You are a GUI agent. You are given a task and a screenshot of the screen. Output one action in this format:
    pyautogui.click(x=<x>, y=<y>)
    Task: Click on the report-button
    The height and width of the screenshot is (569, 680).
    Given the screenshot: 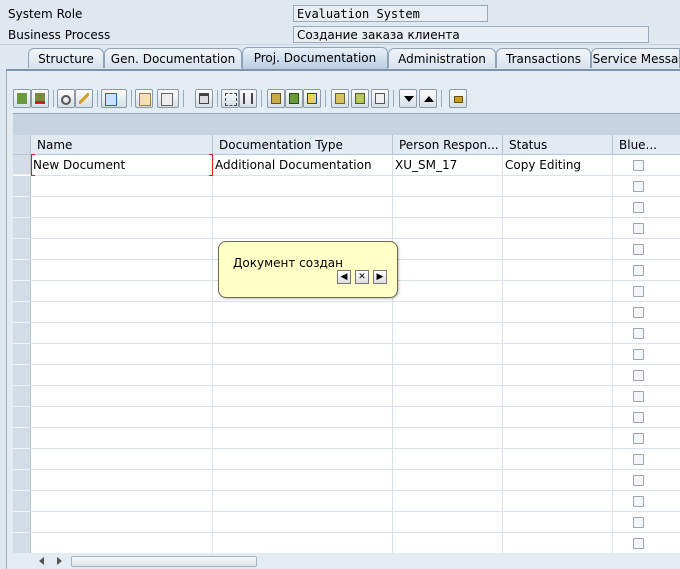 What is the action you would take?
    pyautogui.click(x=360, y=98)
    